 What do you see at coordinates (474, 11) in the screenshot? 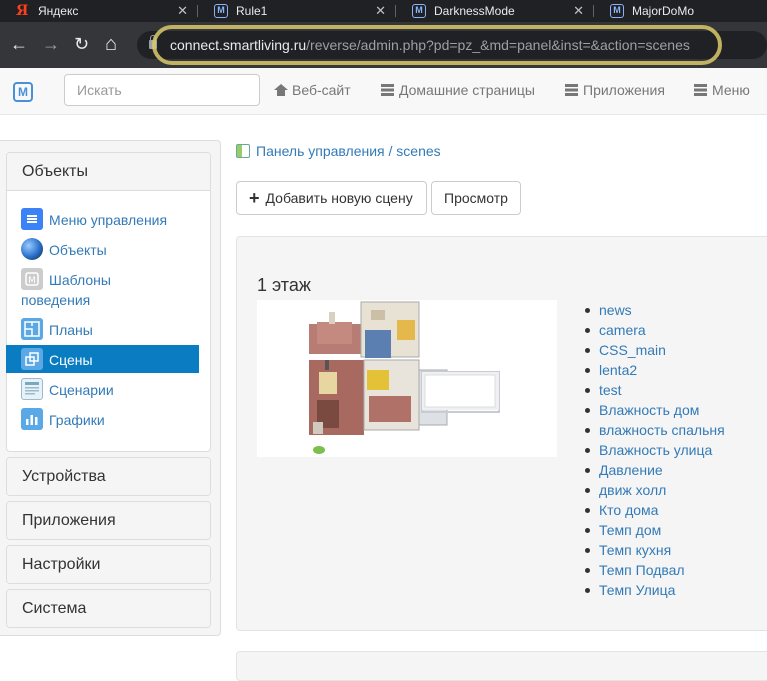
I see `tab-title: DarknessMode` at bounding box center [474, 11].